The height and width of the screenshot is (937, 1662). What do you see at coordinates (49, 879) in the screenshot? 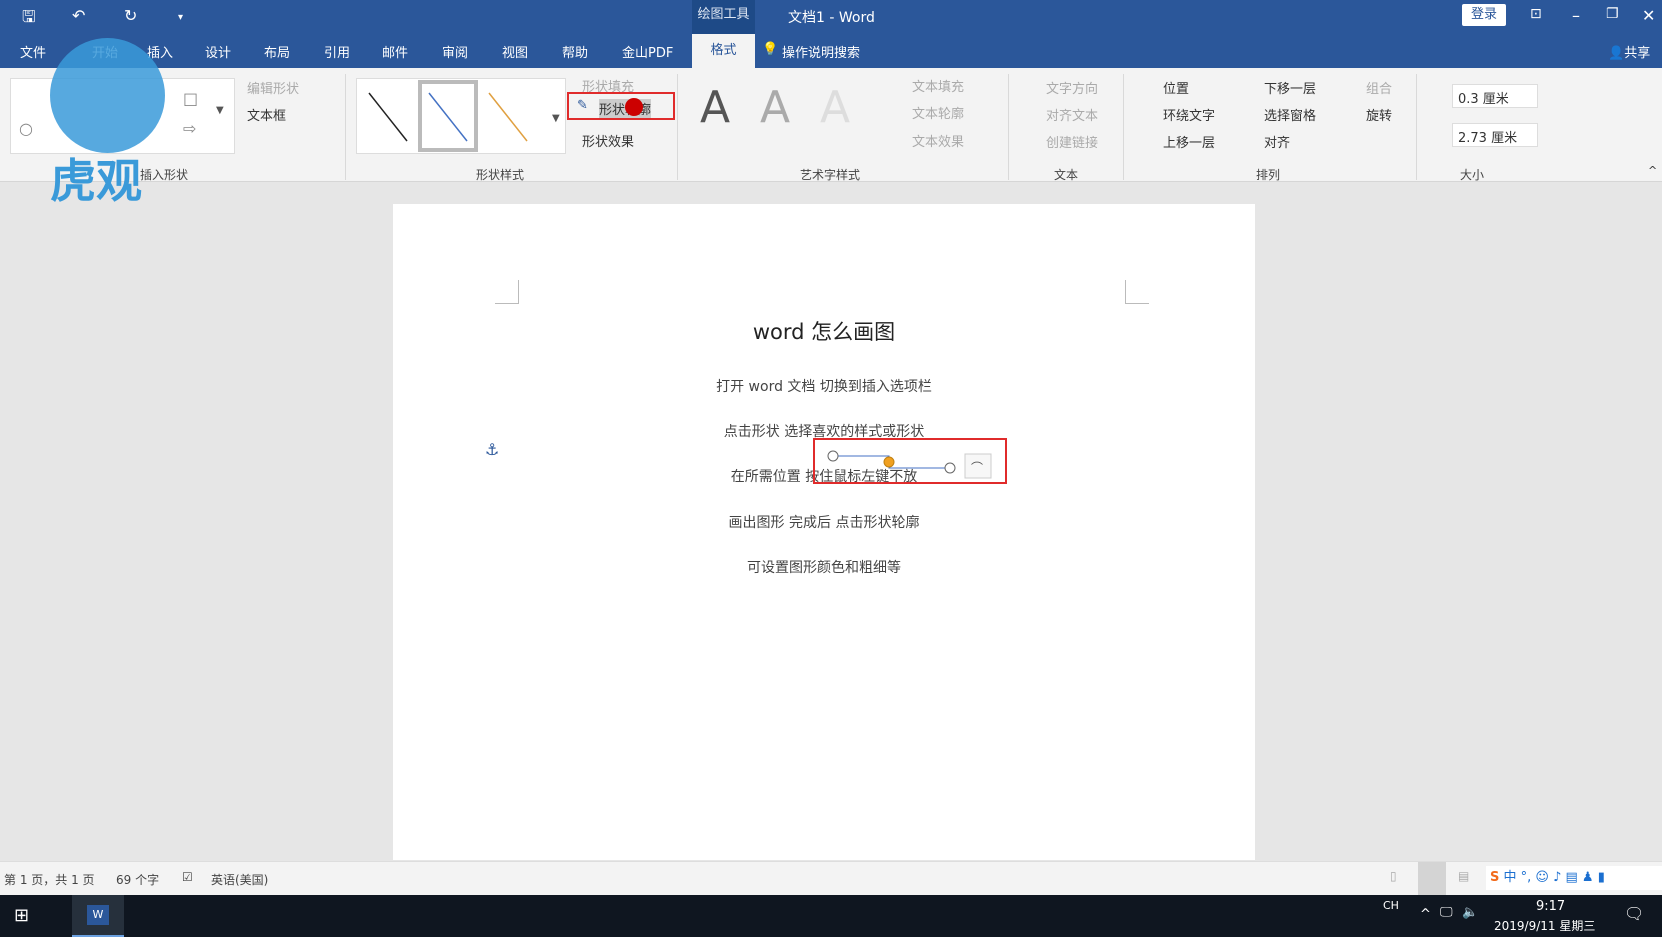
I see `page-count: 第 1 页，共 1 页` at bounding box center [49, 879].